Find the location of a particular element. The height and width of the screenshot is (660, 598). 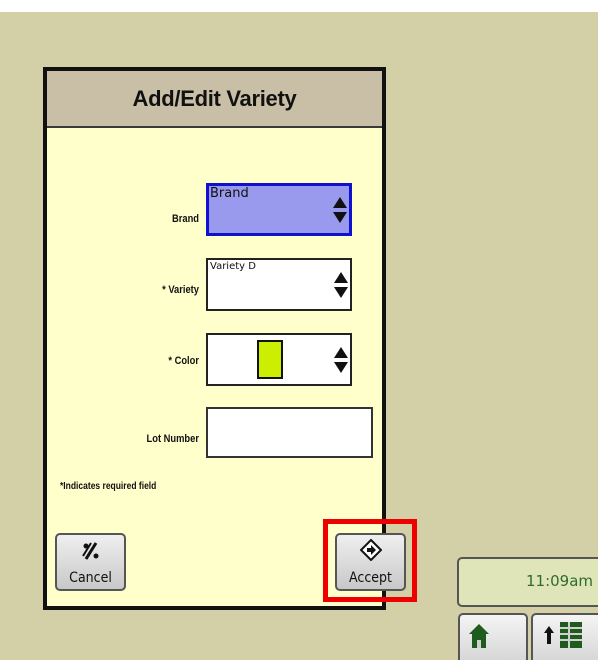

brand-select: Brand is located at coordinates (279, 209).